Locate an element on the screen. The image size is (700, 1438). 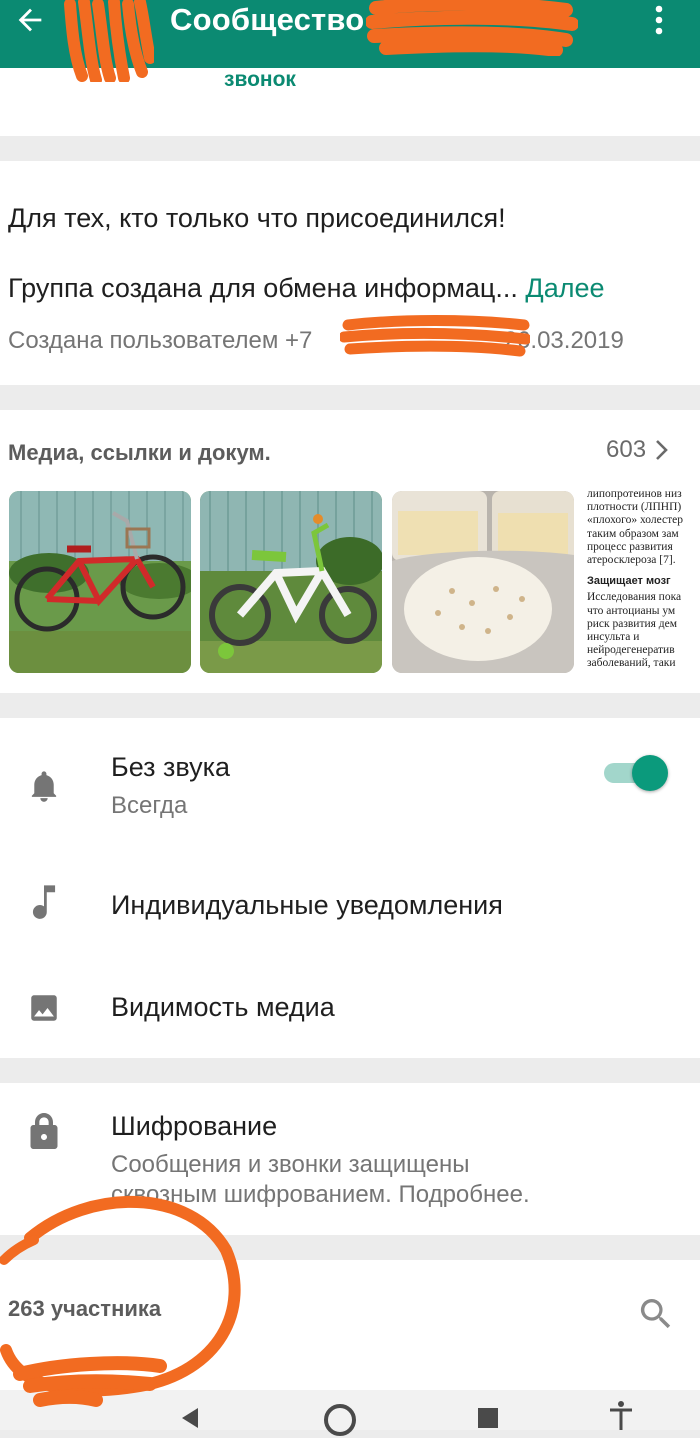
doc-line: заболеваний, таки is located at coordinates (631, 663).